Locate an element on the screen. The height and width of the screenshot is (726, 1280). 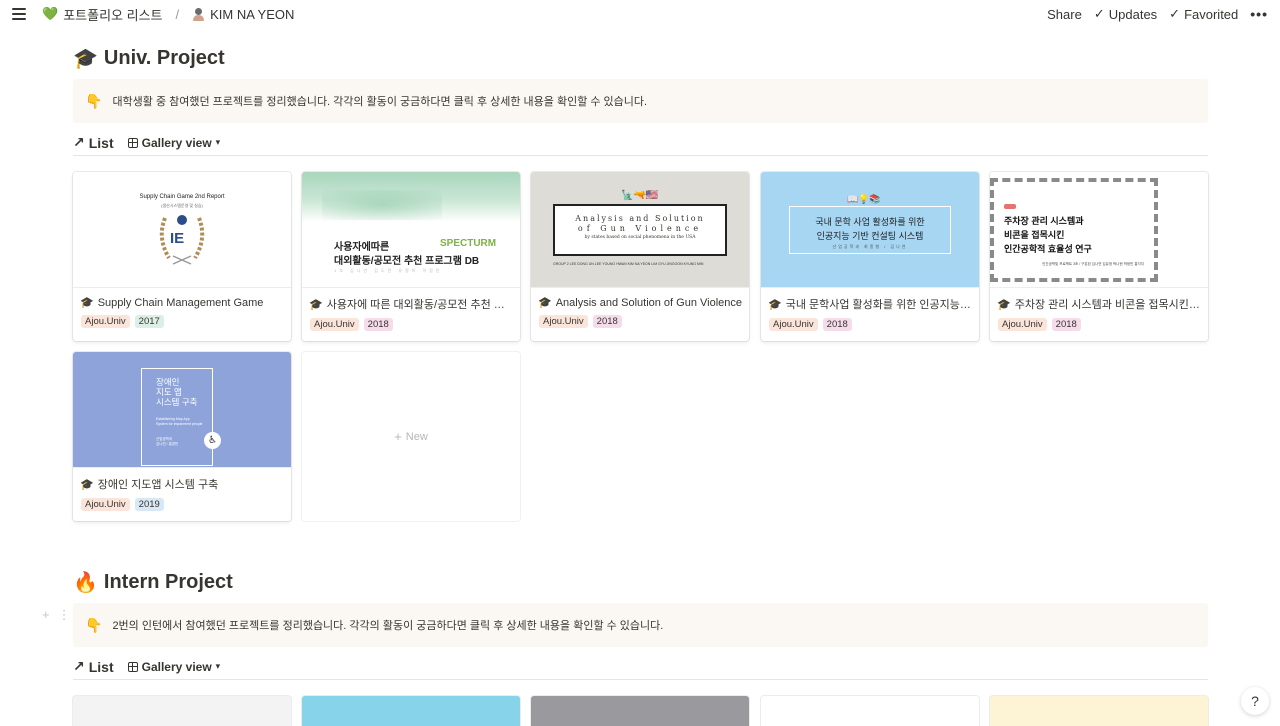
wheelchair-icon: ♿ is located at coordinates (212, 440).